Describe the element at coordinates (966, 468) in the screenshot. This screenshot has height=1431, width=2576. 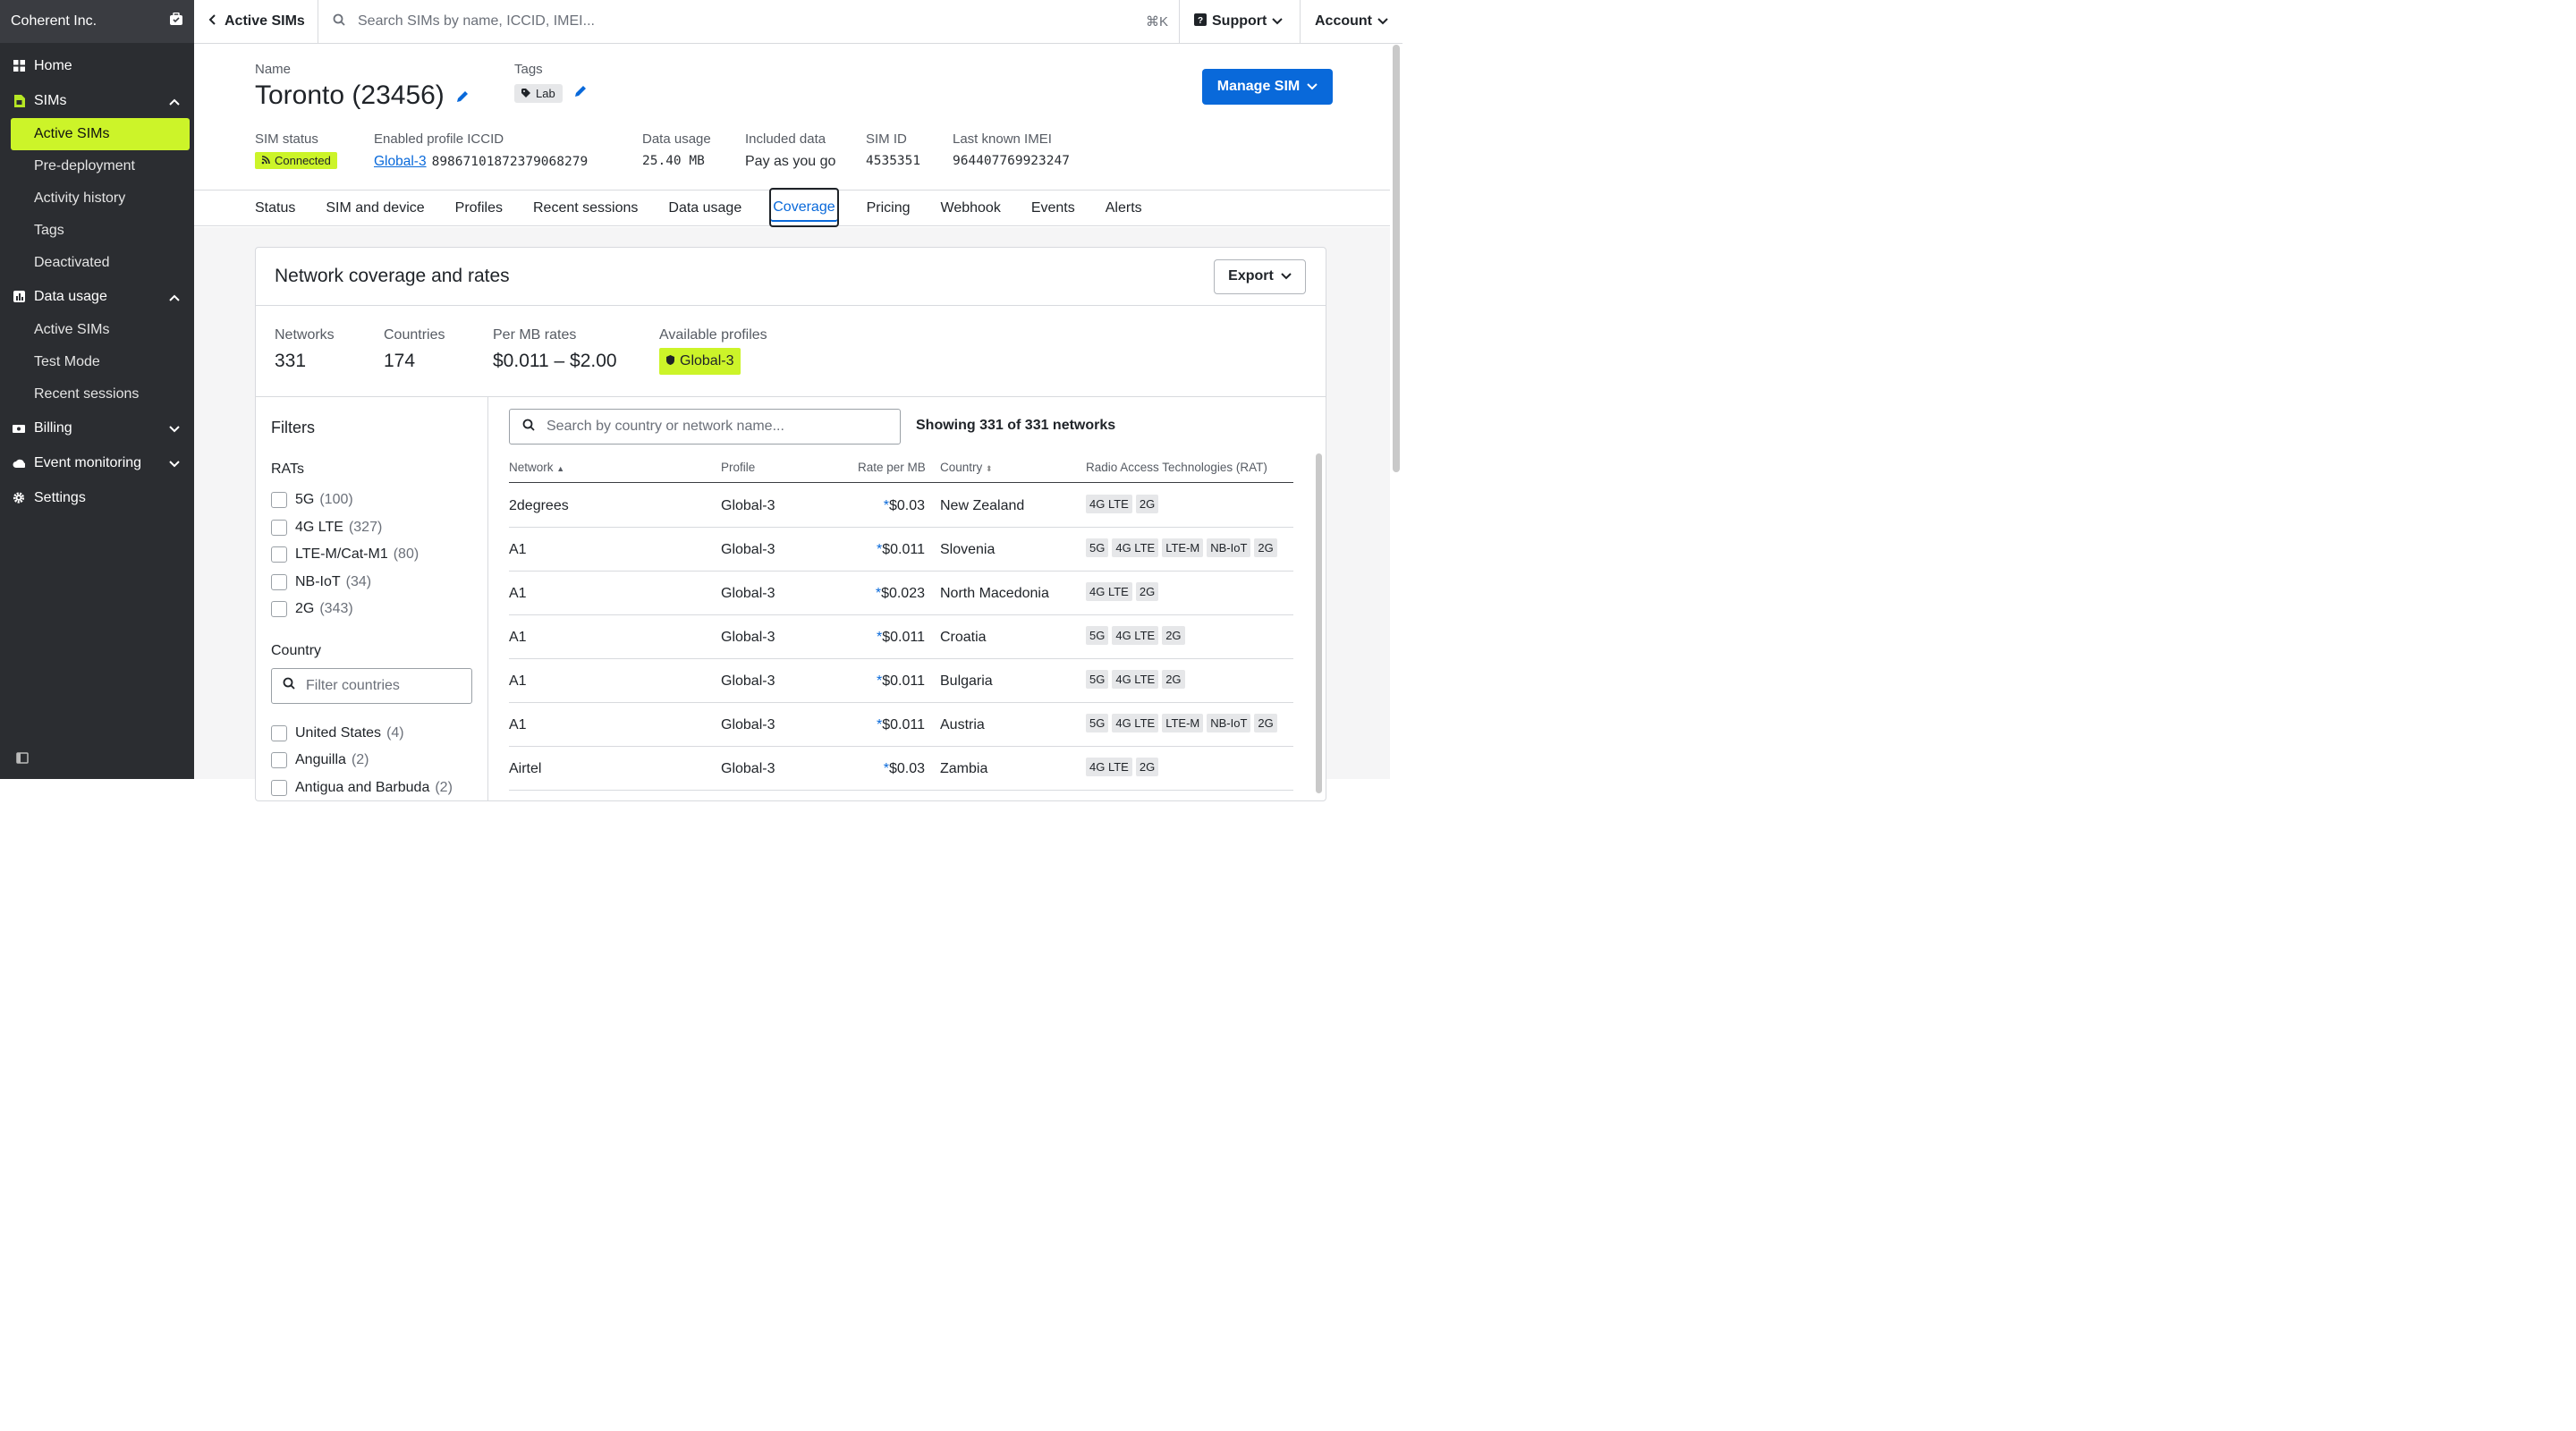
I see `header-country: Country ⬍` at that location.